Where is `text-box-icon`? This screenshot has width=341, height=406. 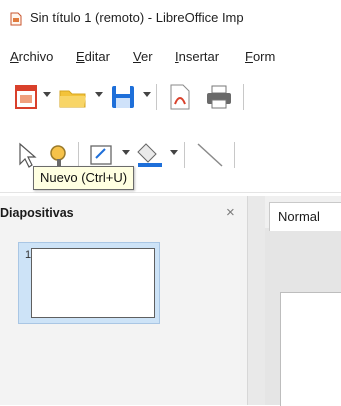
text-box-icon is located at coordinates (101, 155).